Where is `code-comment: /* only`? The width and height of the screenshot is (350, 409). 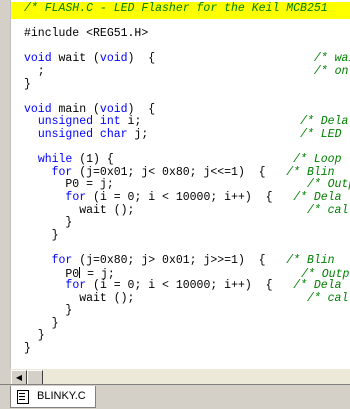 code-comment: /* only is located at coordinates (331, 71).